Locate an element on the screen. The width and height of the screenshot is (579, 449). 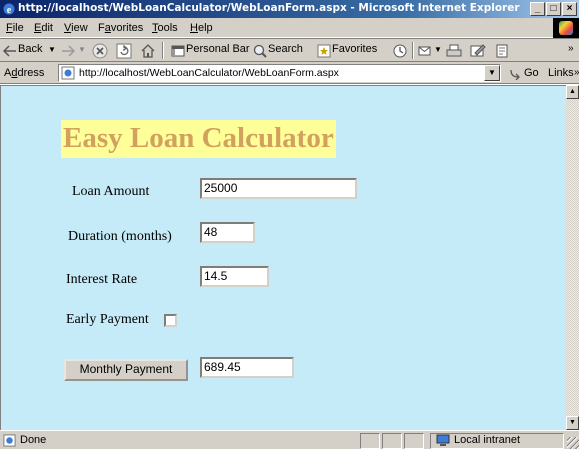
favorites-button: Favorites is located at coordinates (354, 49).